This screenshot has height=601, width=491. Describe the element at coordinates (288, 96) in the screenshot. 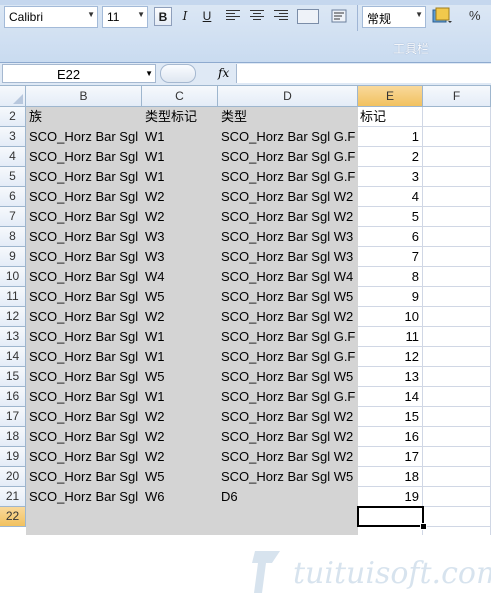

I see `column-header-d: D` at that location.